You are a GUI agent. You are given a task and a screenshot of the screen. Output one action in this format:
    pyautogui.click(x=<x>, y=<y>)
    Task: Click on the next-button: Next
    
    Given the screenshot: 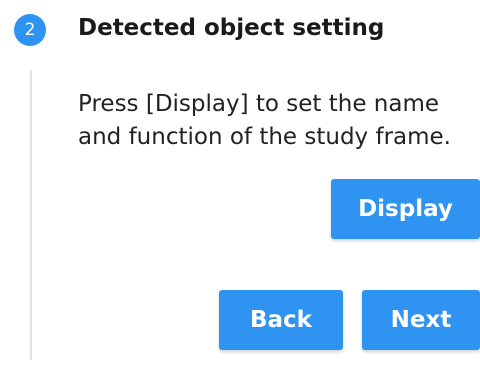 What is the action you would take?
    pyautogui.click(x=421, y=320)
    